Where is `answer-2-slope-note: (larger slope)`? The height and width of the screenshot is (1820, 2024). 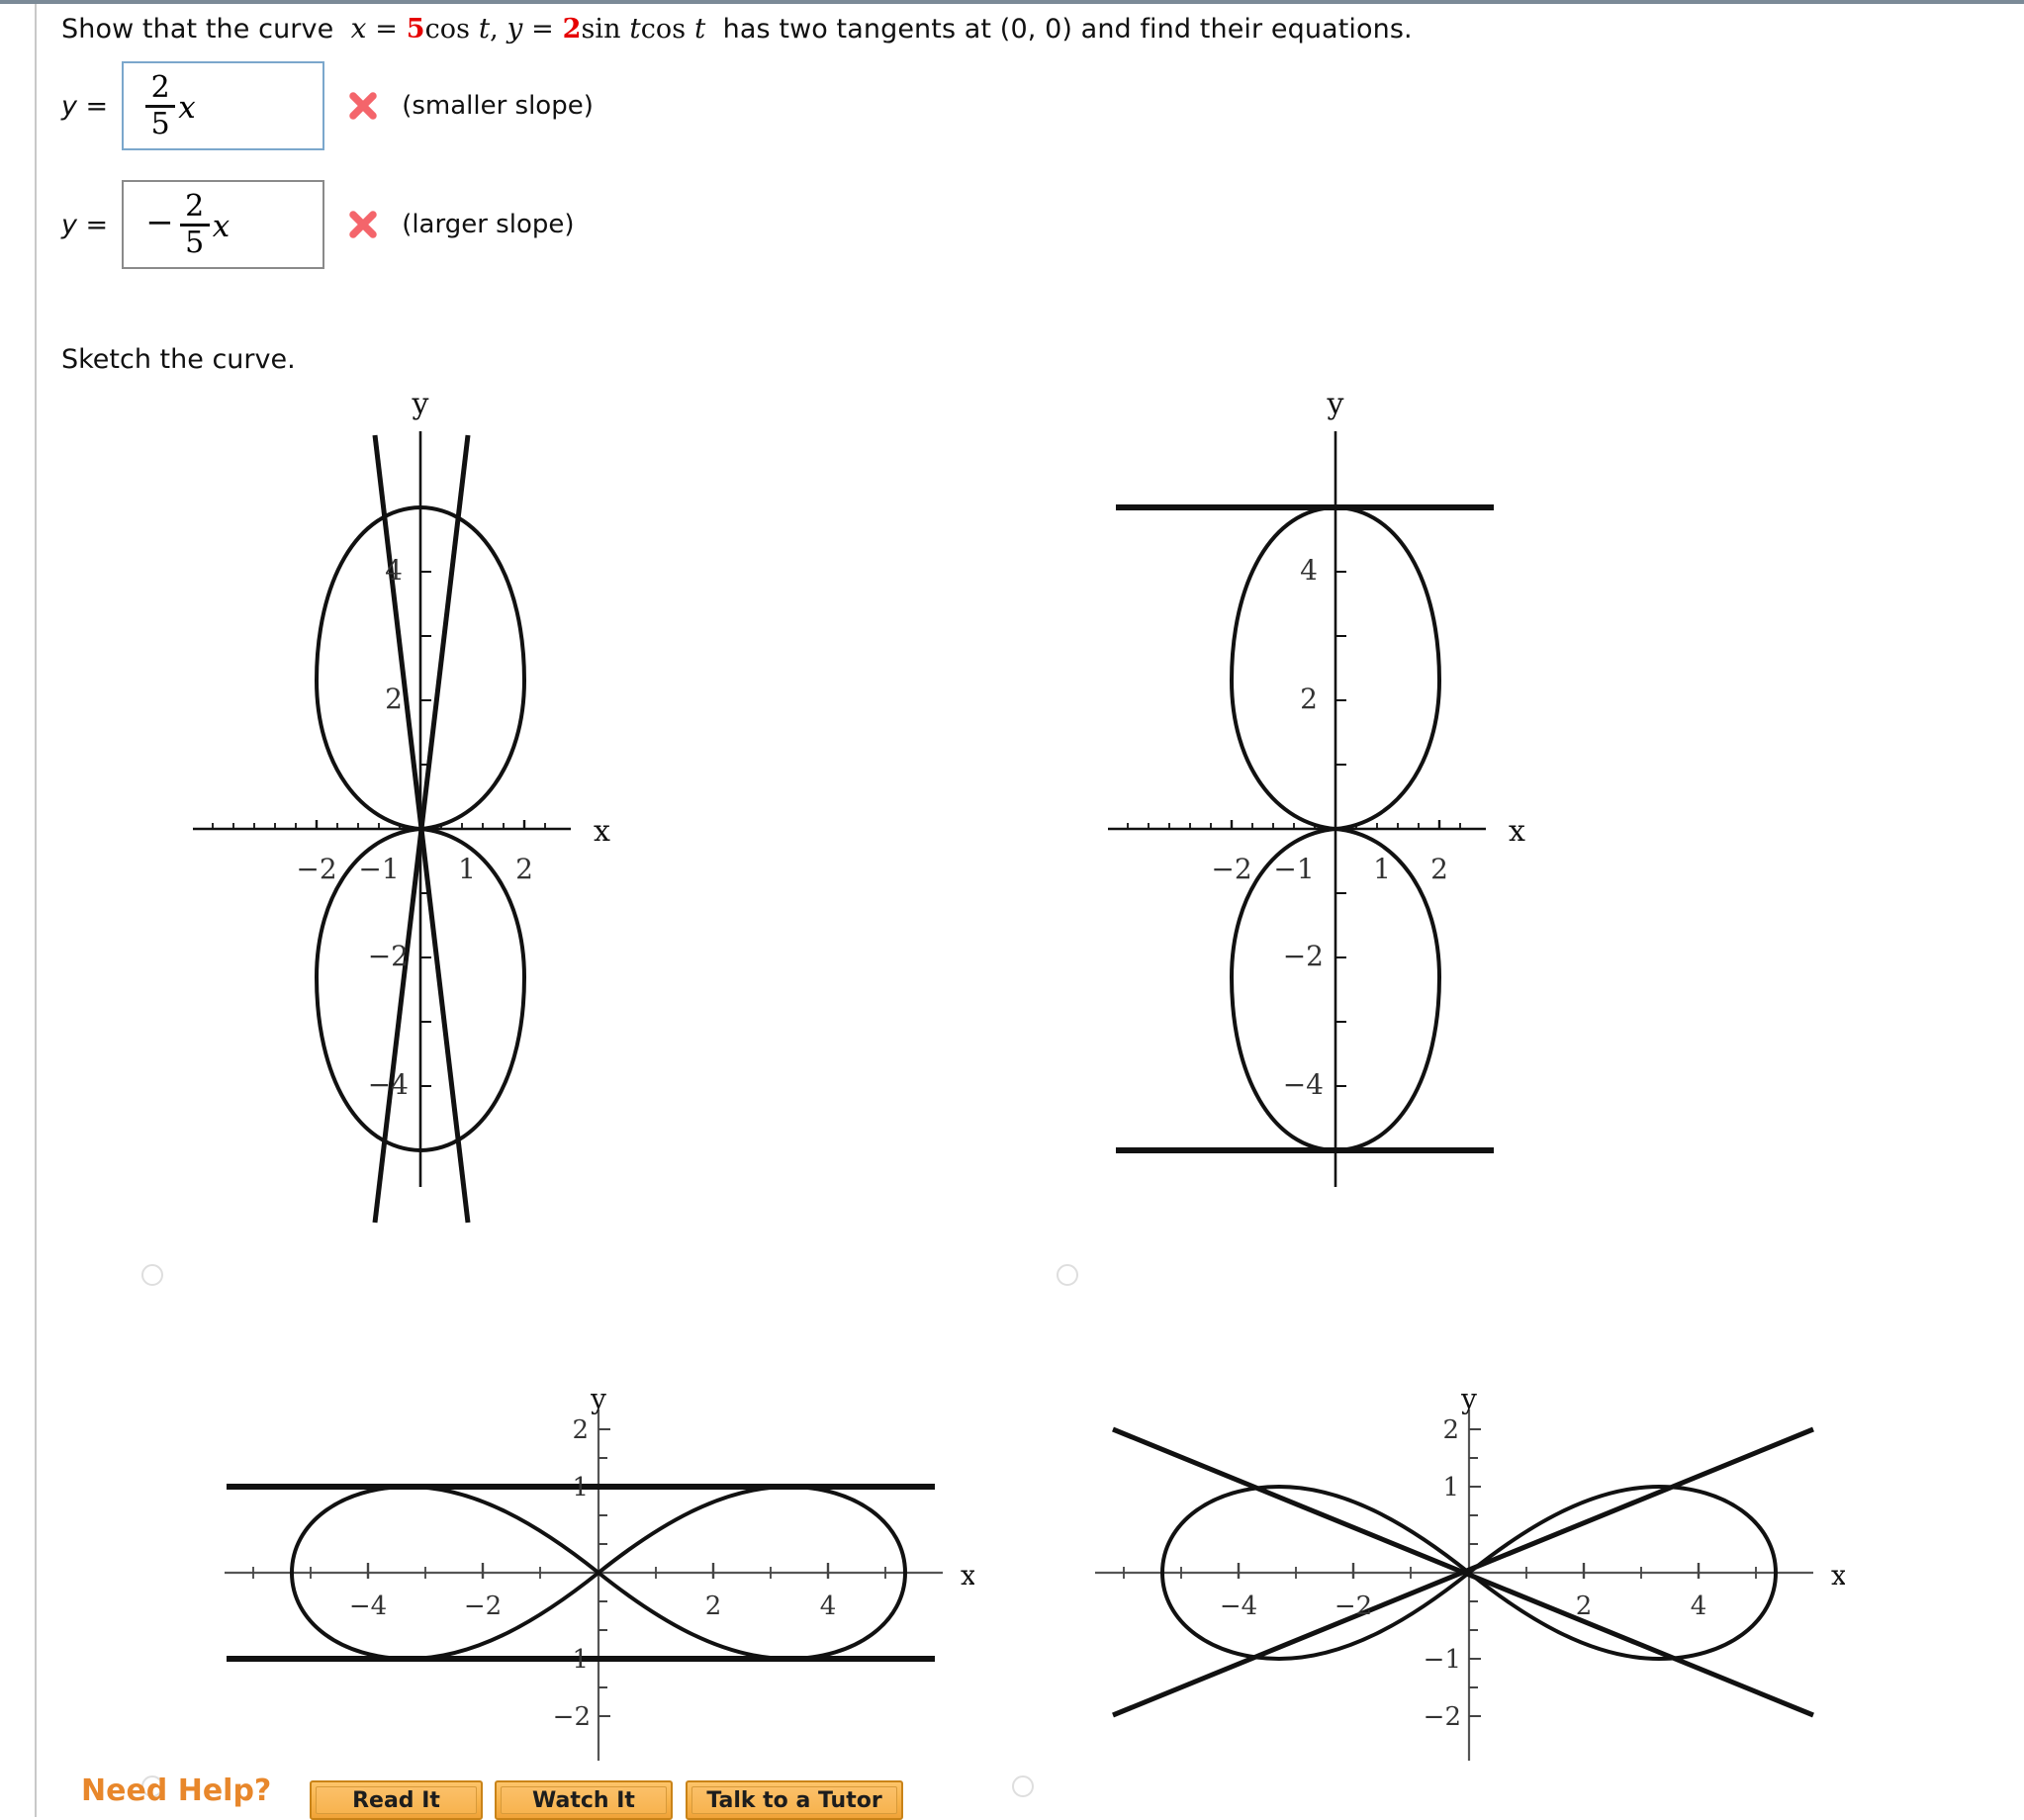
answer-2-slope-note: (larger slope) is located at coordinates (489, 224).